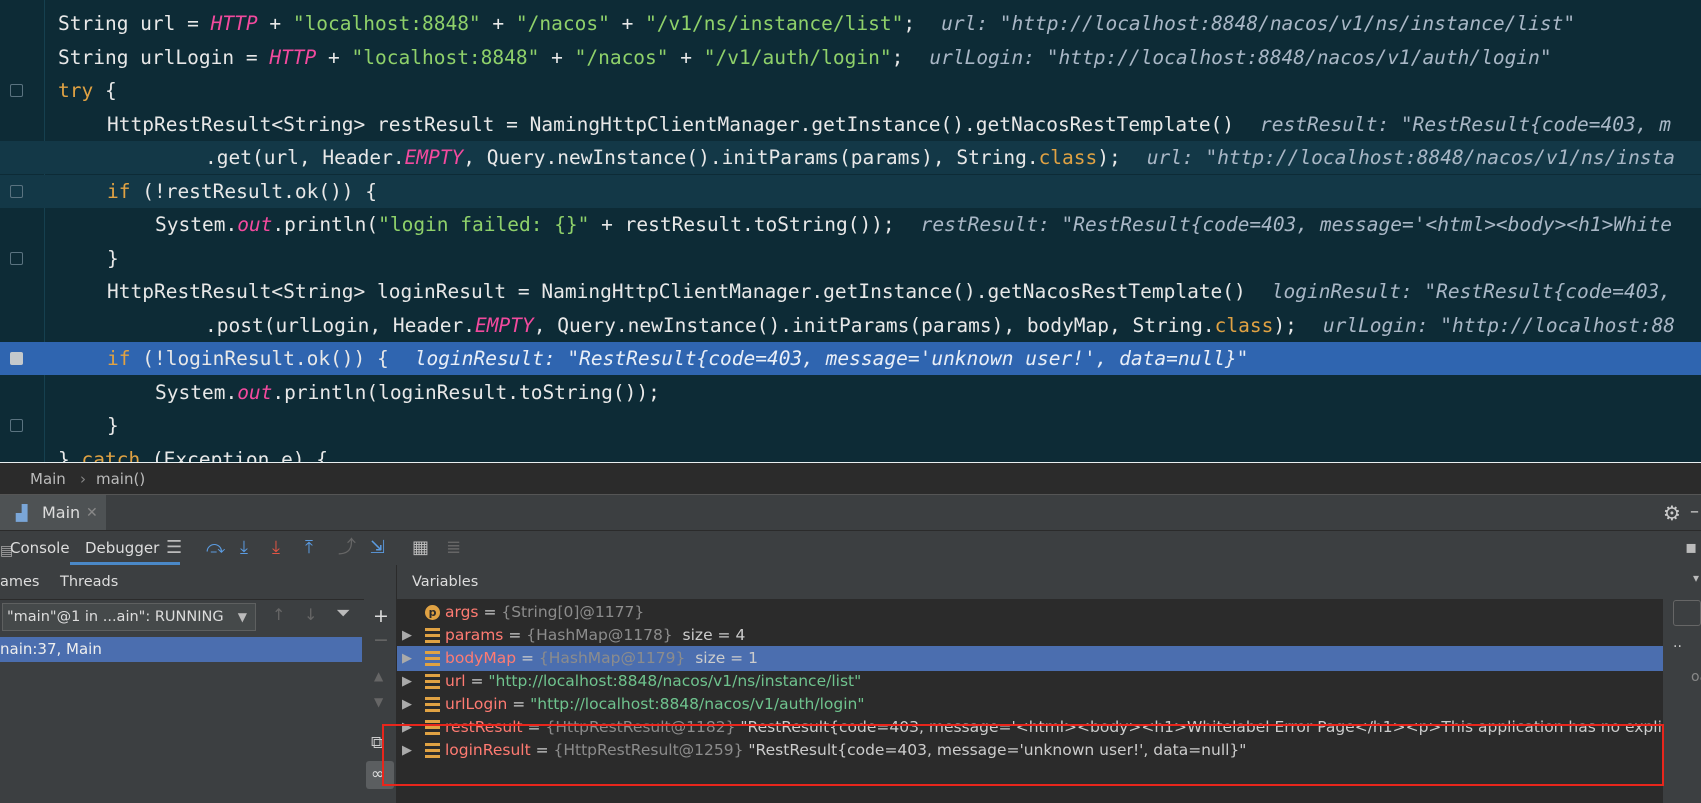  What do you see at coordinates (1672, 513) in the screenshot?
I see `gear-icon: ⚙` at bounding box center [1672, 513].